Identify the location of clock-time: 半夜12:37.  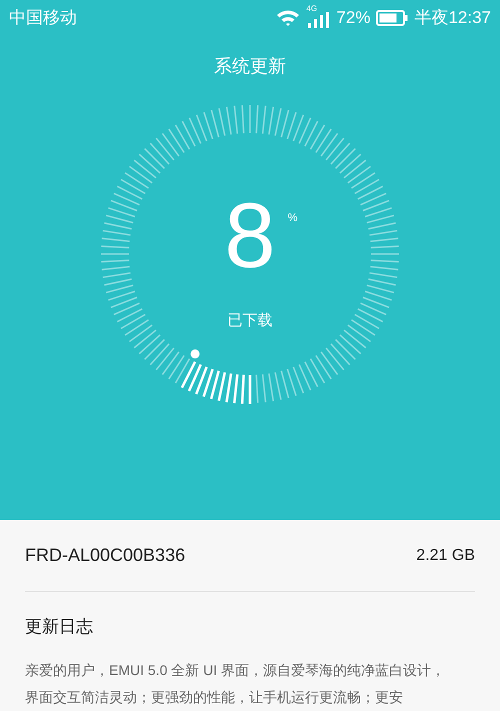
(452, 18).